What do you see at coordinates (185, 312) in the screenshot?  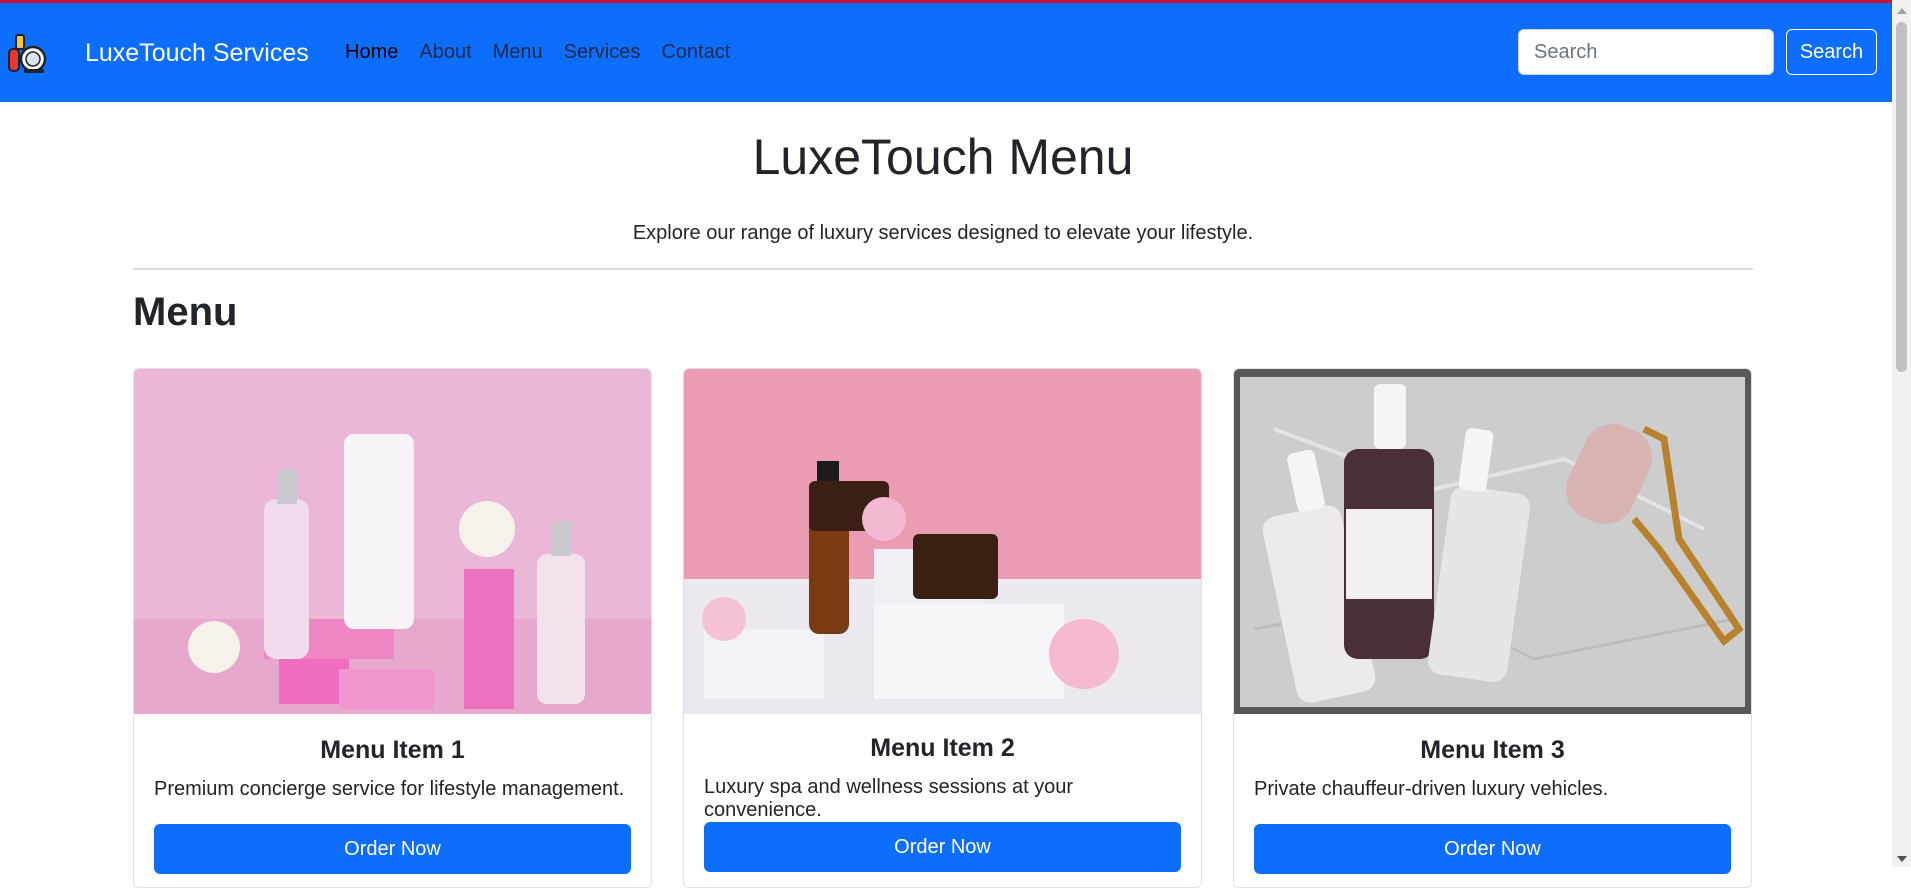 I see `menu-heading: Menu` at bounding box center [185, 312].